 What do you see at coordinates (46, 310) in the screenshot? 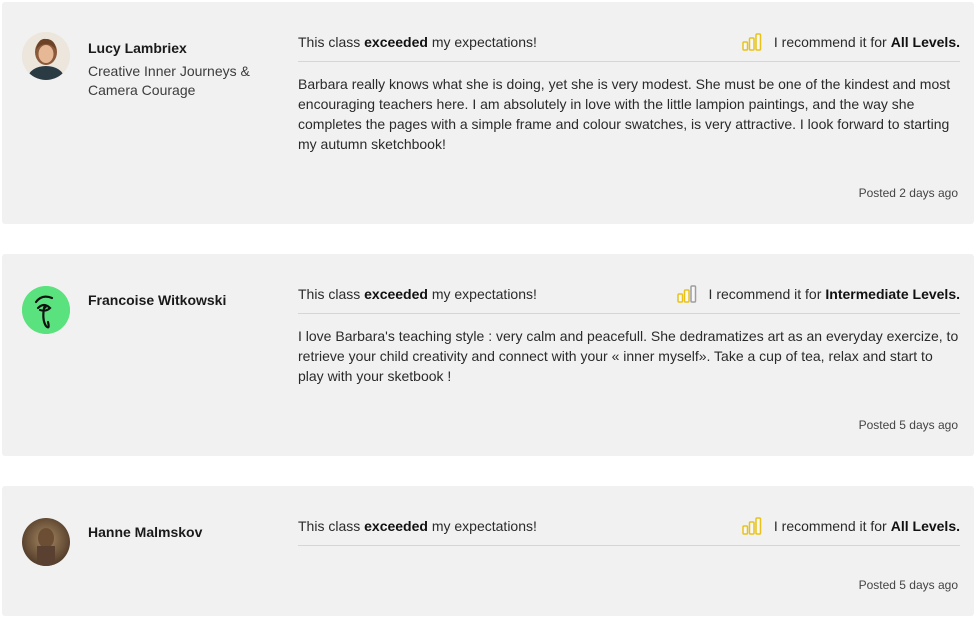
I see `green-face-drawing-avatar` at bounding box center [46, 310].